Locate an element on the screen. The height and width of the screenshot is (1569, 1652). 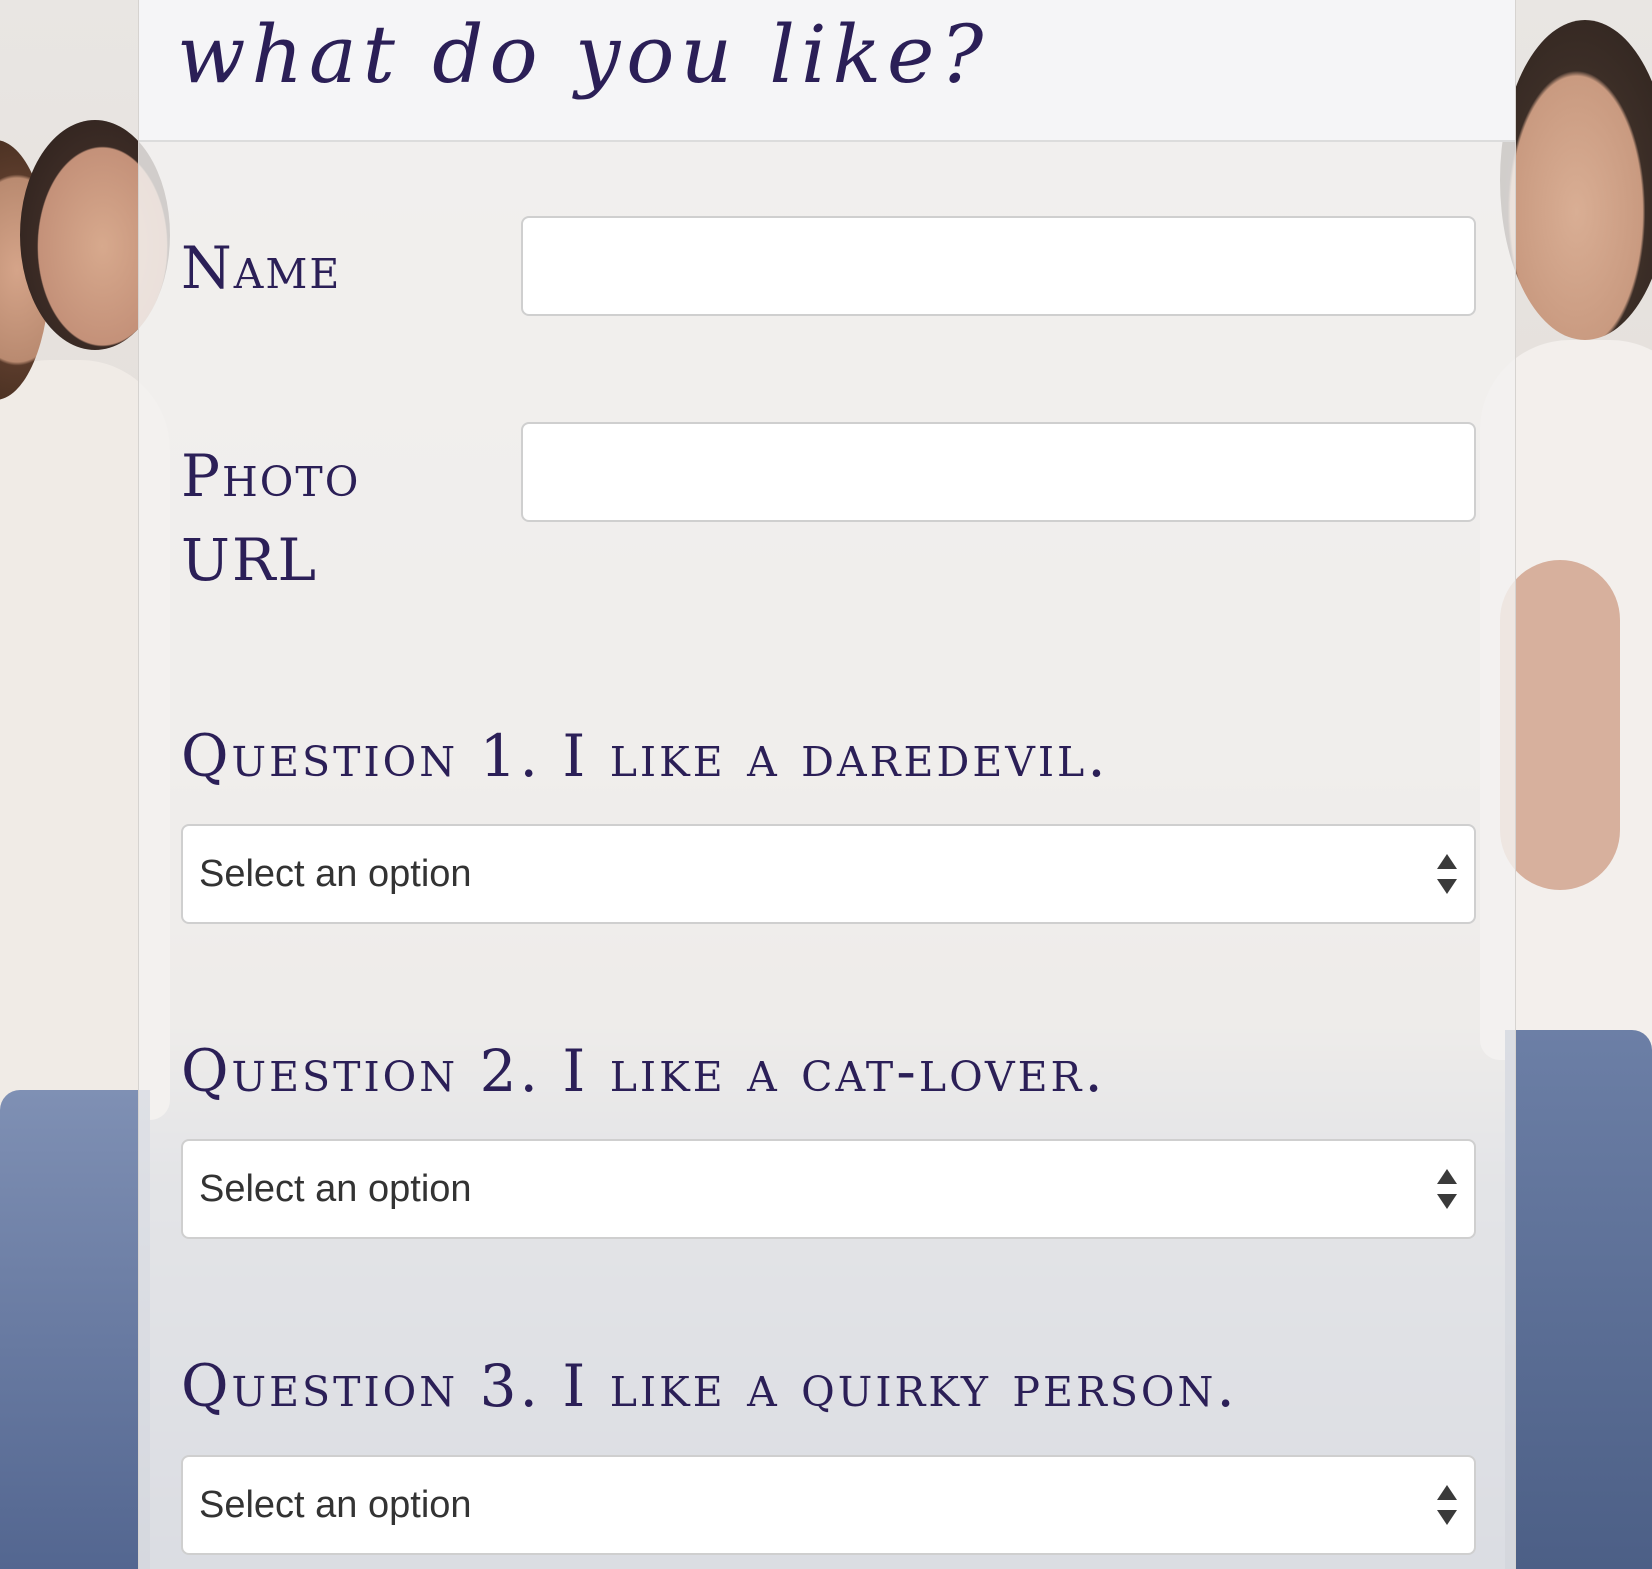
background-arm is located at coordinates (1560, 725).